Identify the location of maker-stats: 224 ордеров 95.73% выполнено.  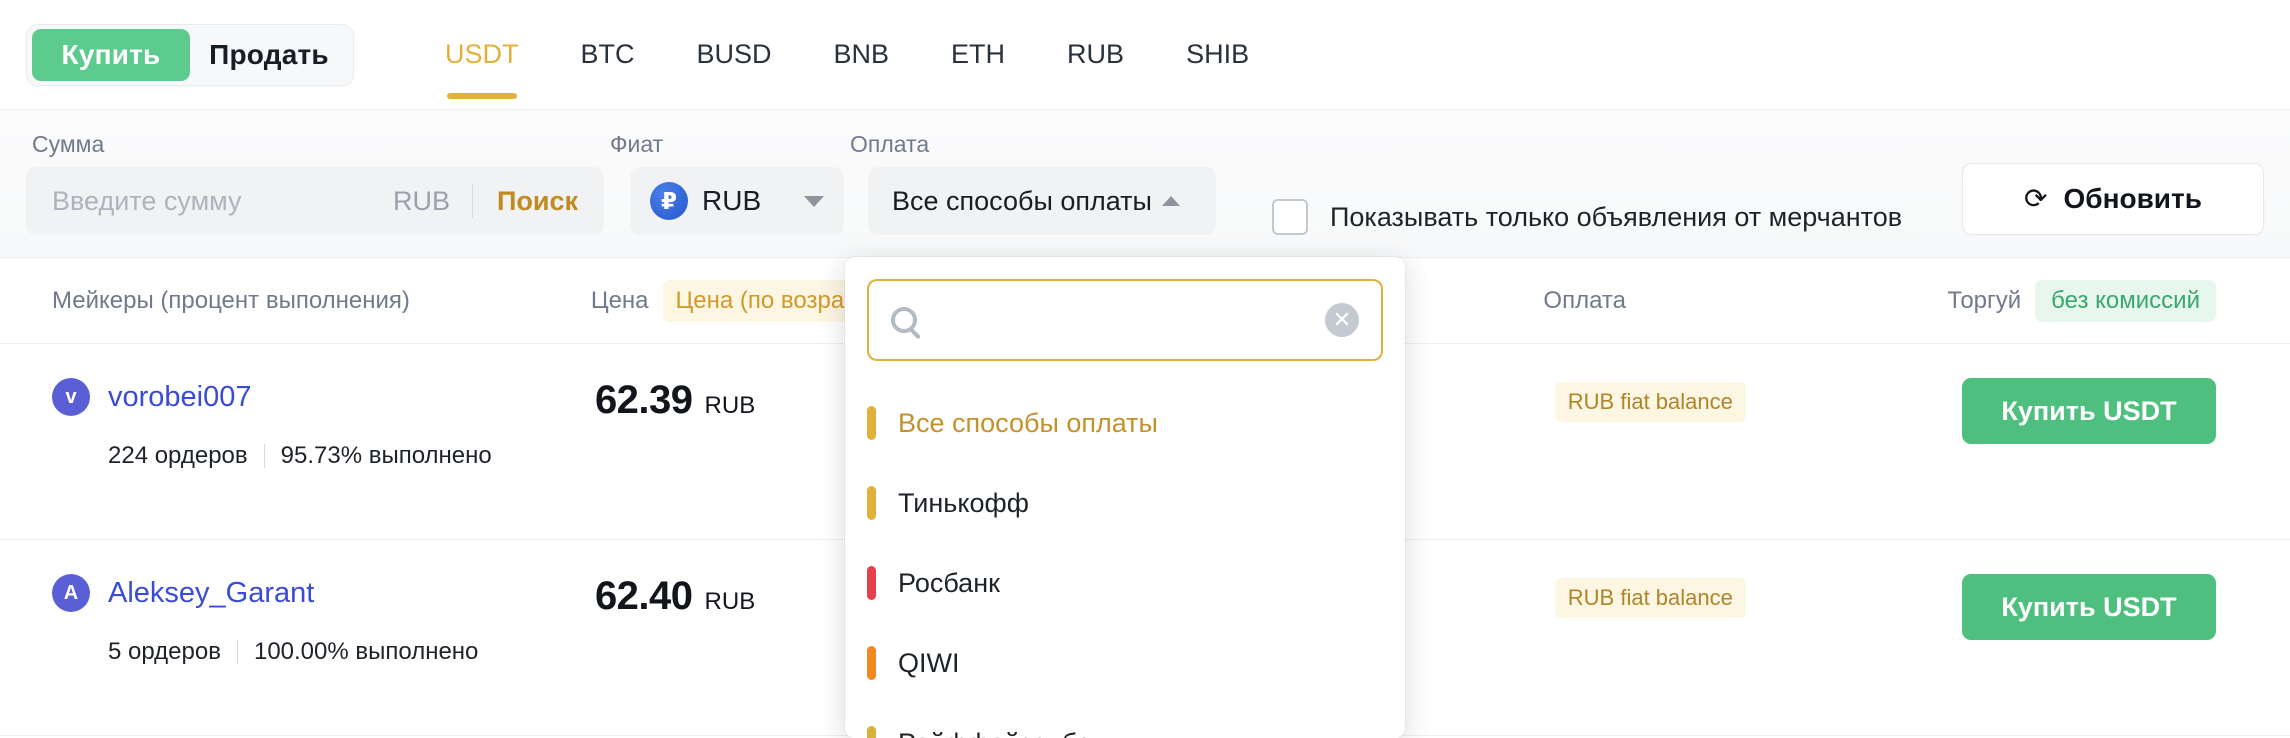
(323, 456).